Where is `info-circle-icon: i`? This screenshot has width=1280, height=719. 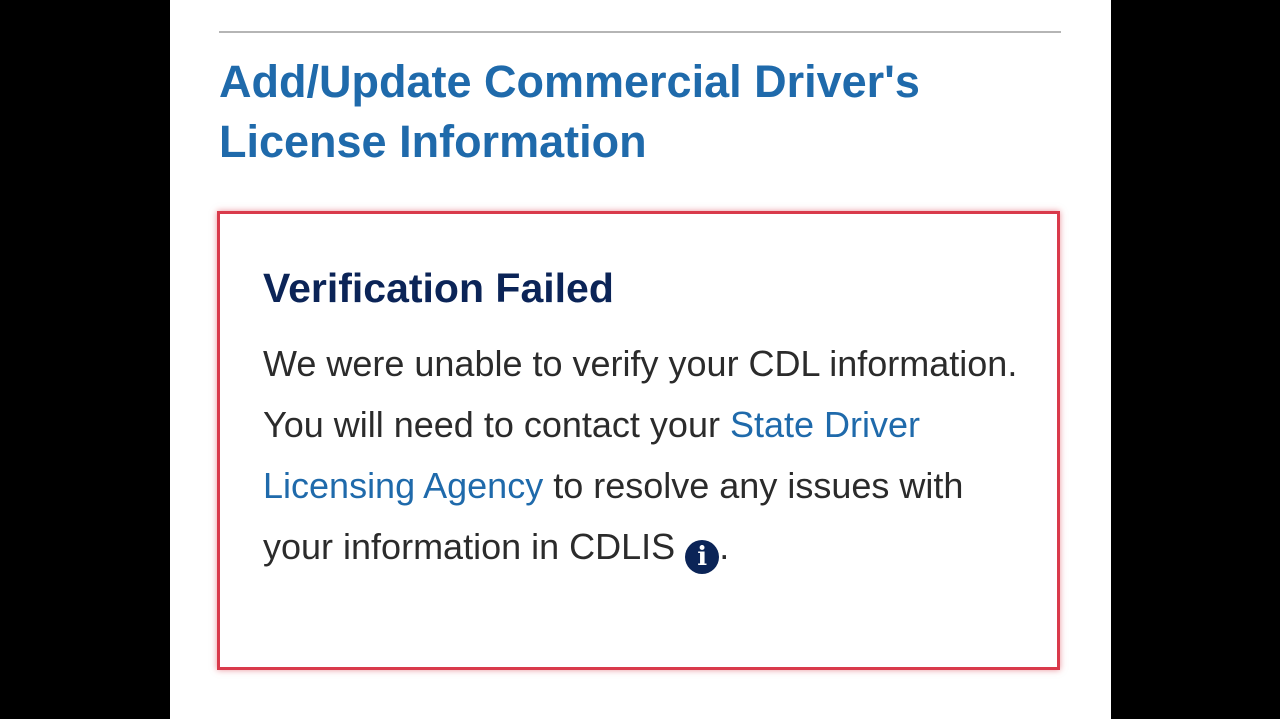 info-circle-icon: i is located at coordinates (702, 557).